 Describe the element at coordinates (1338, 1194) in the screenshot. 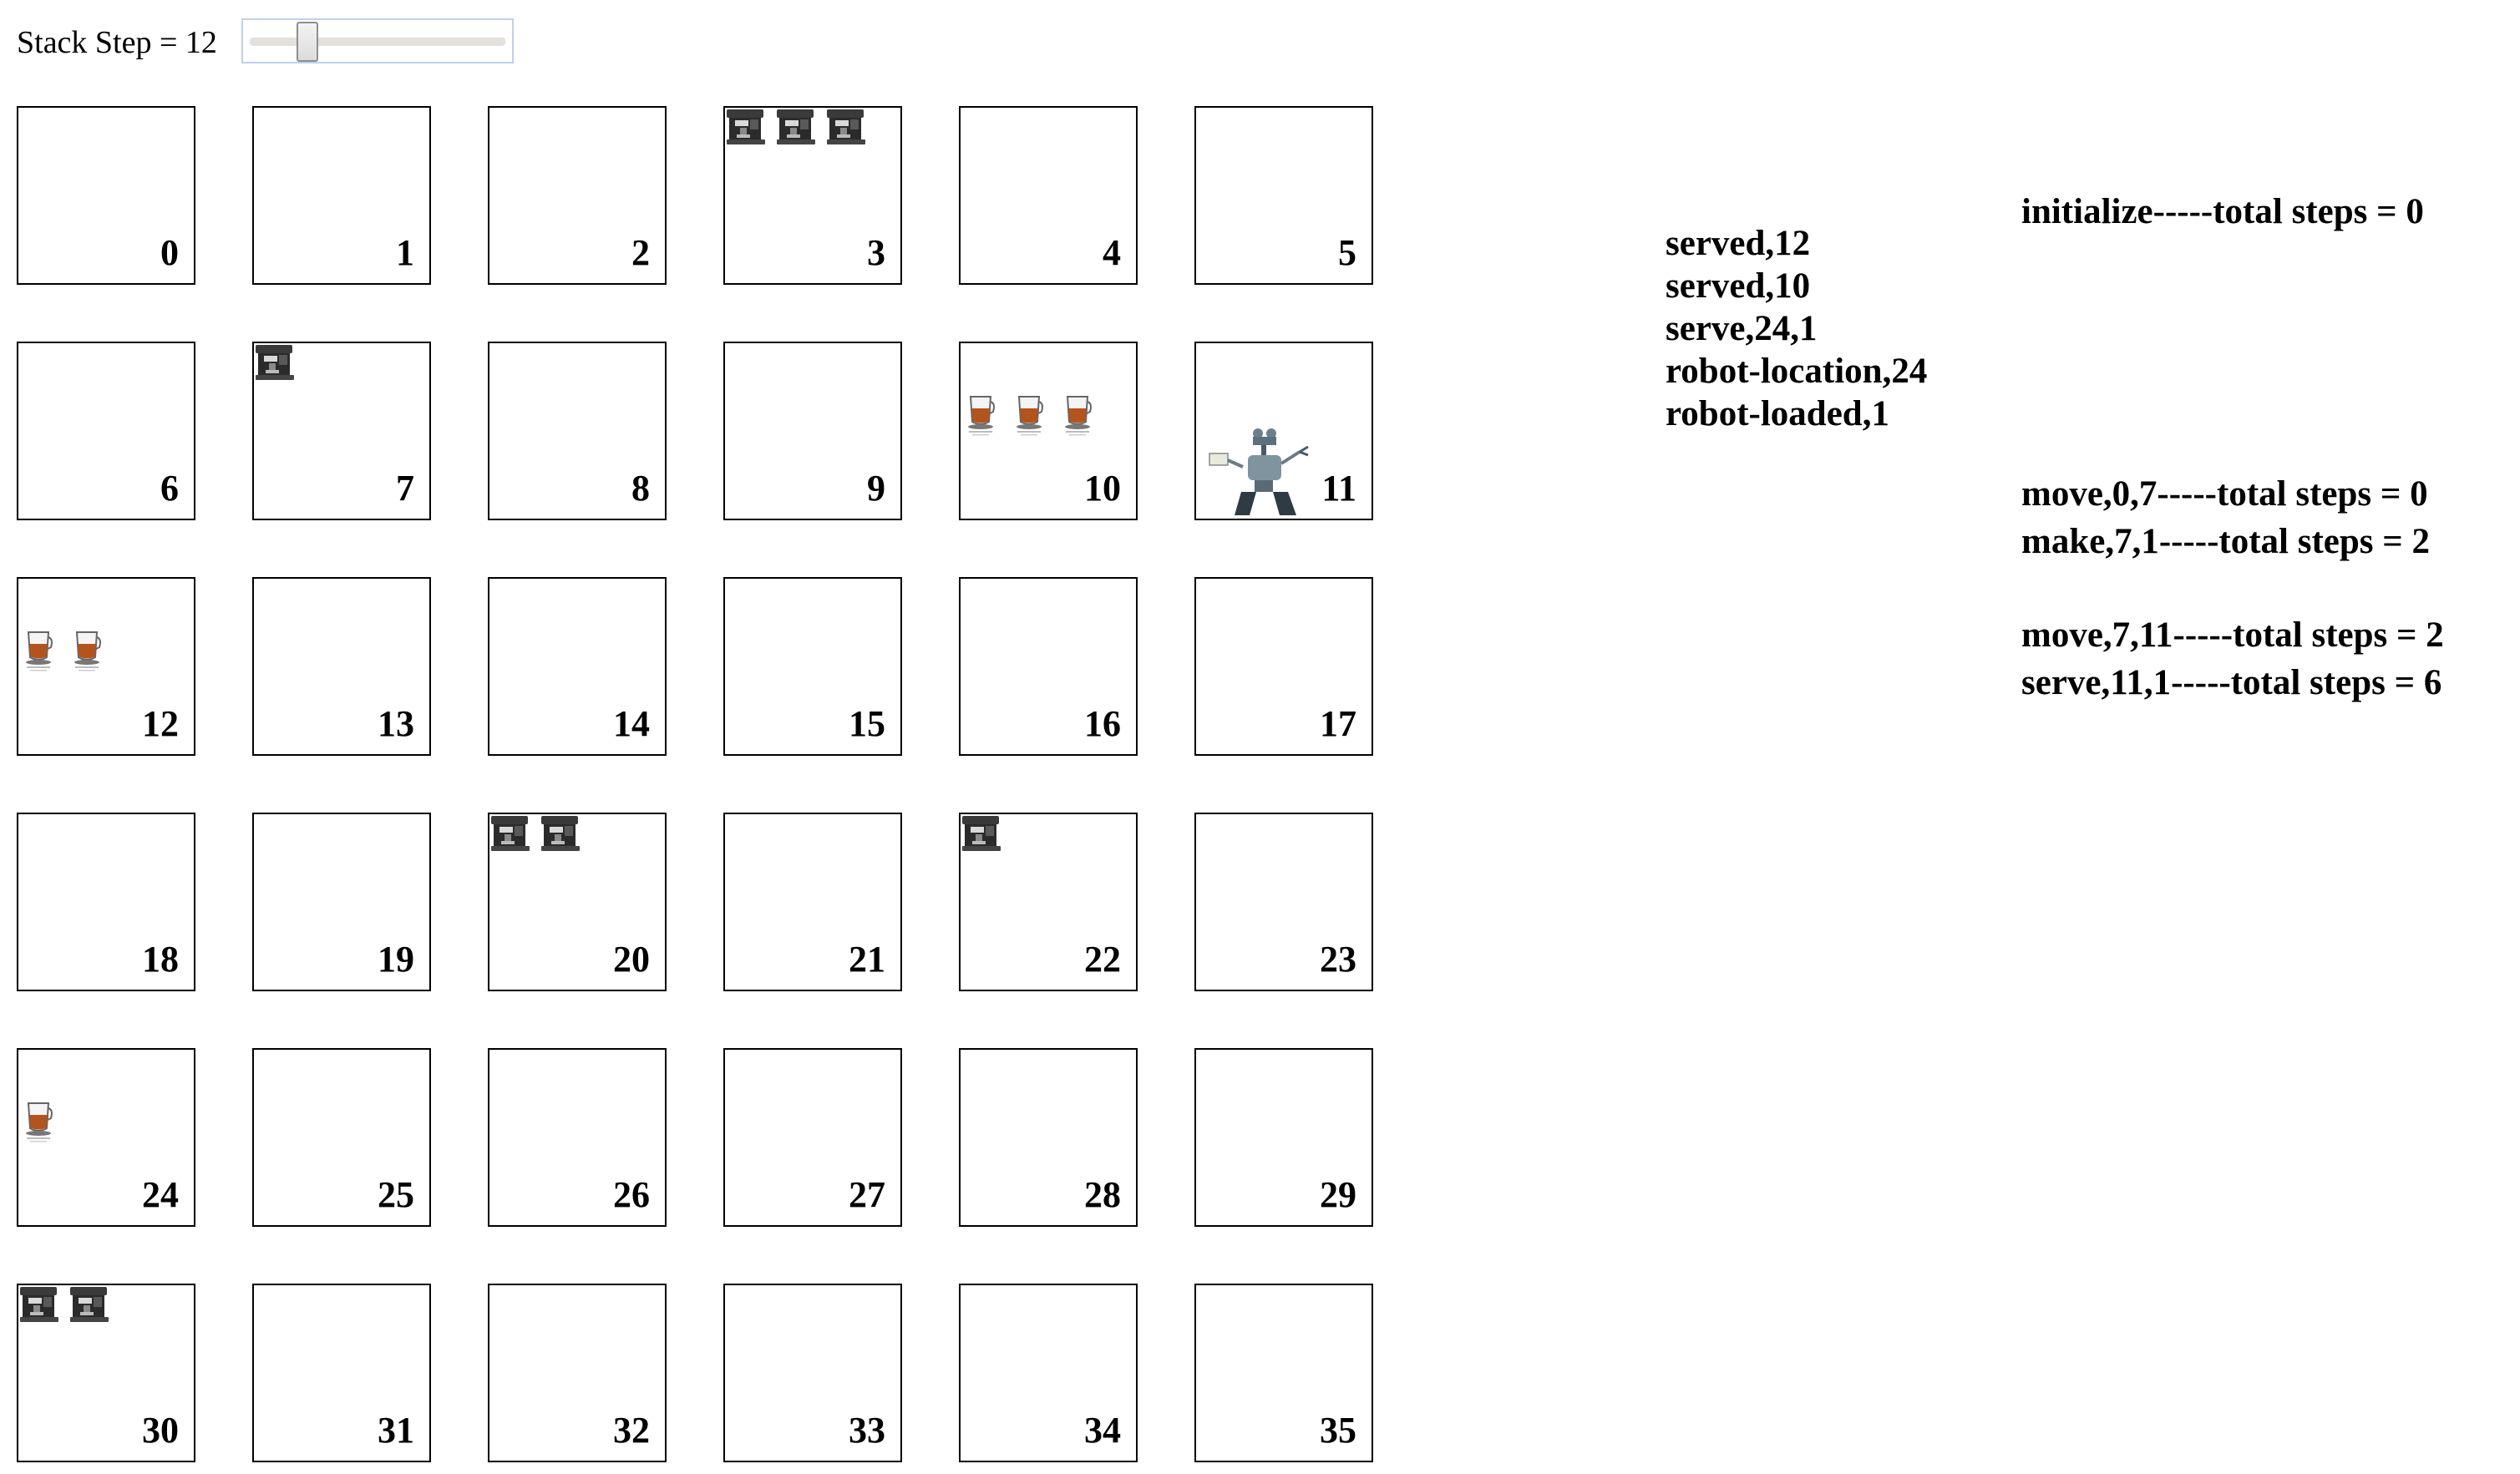

I see `cell-number: 29` at that location.